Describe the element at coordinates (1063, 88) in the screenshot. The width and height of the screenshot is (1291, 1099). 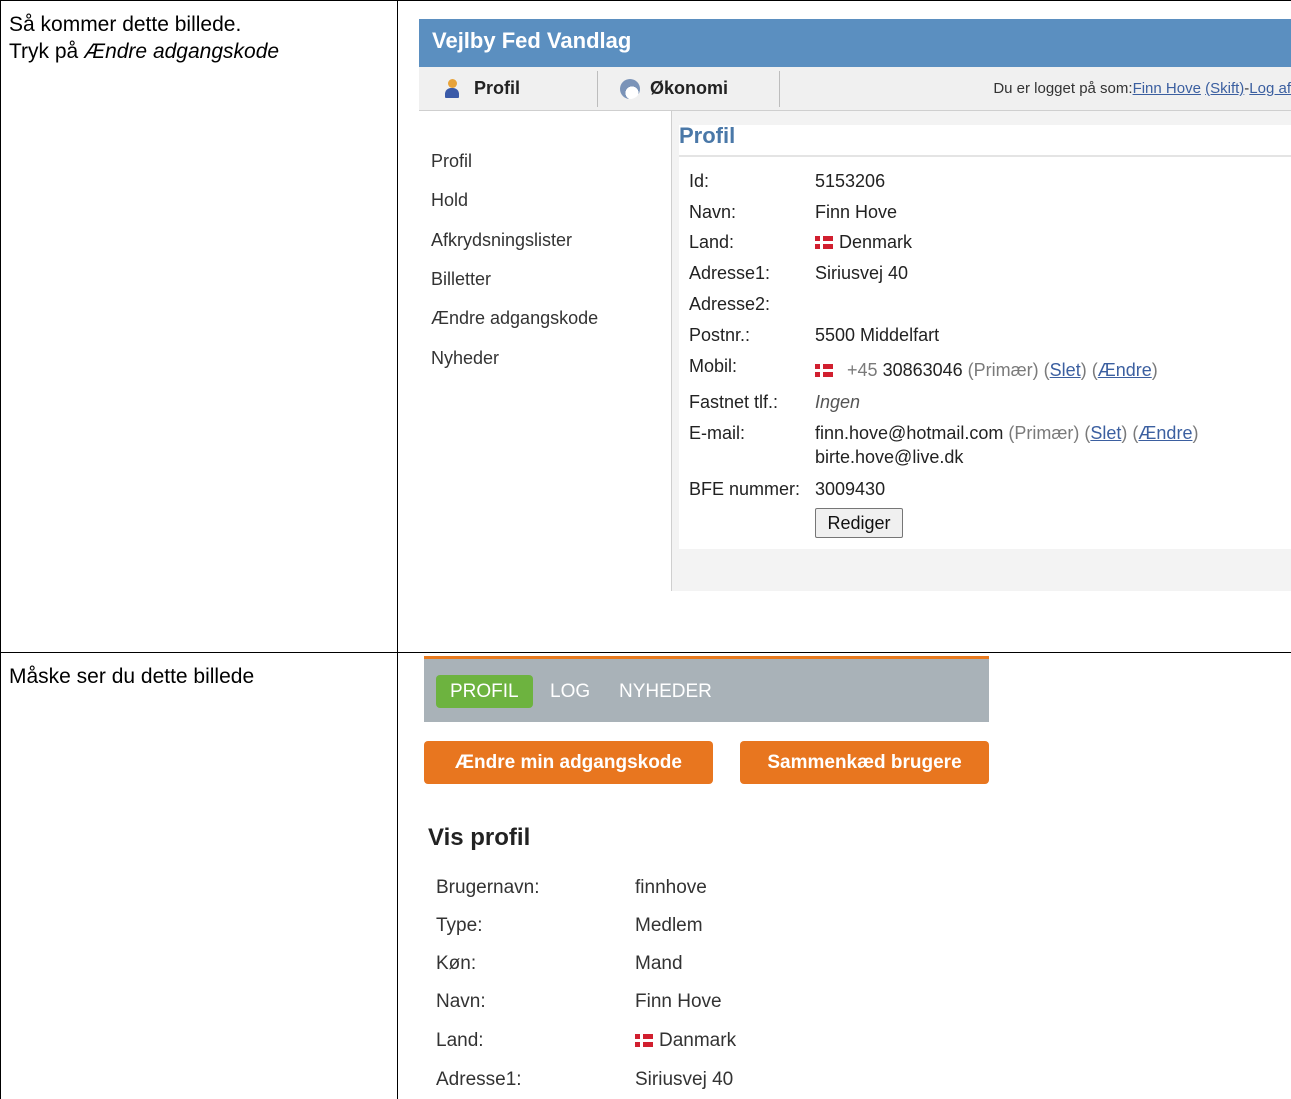
I see `login-prefix: Du er logget på som:` at that location.